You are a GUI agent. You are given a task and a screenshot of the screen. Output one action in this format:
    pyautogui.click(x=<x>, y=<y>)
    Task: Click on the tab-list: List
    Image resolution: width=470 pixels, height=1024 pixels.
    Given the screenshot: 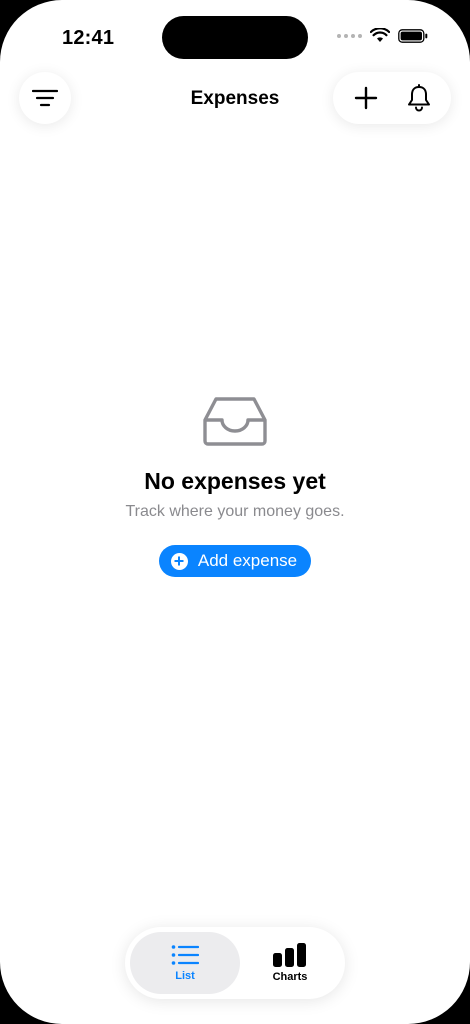 What is the action you would take?
    pyautogui.click(x=185, y=963)
    